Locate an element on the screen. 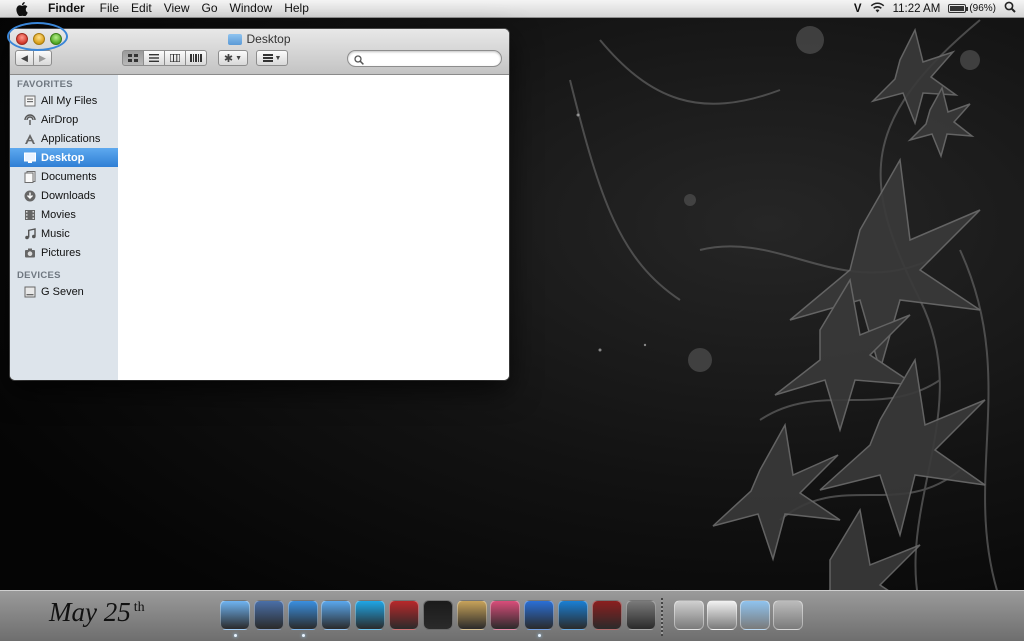 This screenshot has width=1024, height=641. back-button: ◀ is located at coordinates (24, 58).